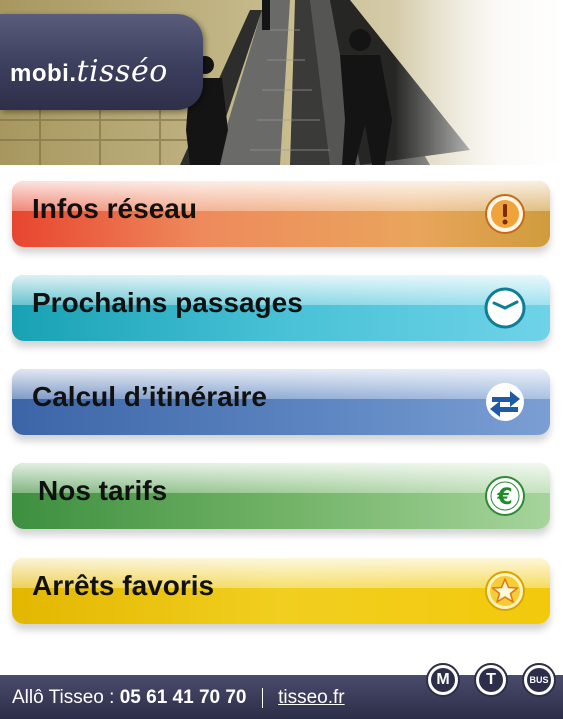 Image resolution: width=563 pixels, height=719 pixels. Describe the element at coordinates (63, 697) in the screenshot. I see `allo-tisseo-label: Allô Tisseo :` at that location.